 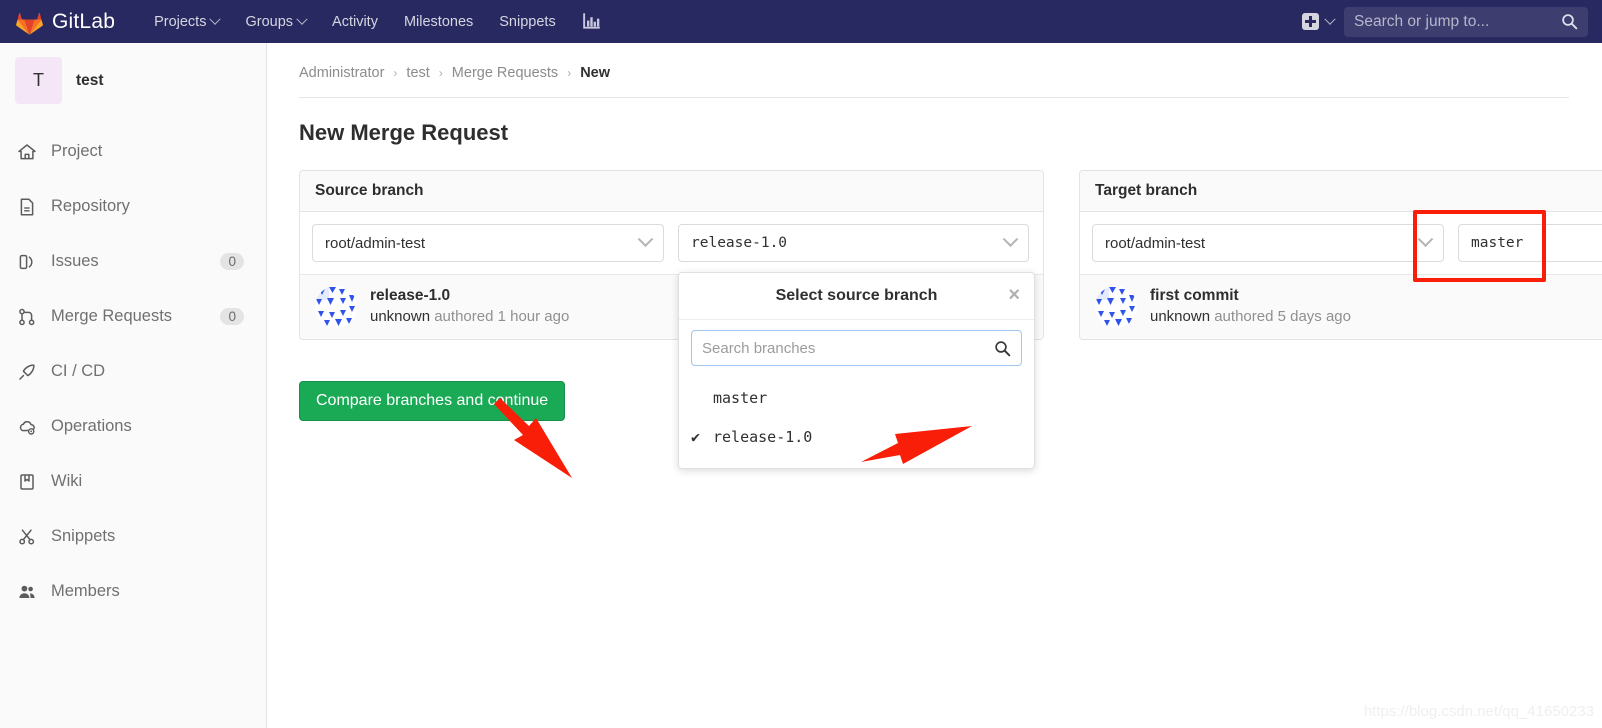 I want to click on nav-item-groups: Groups, so click(x=275, y=21).